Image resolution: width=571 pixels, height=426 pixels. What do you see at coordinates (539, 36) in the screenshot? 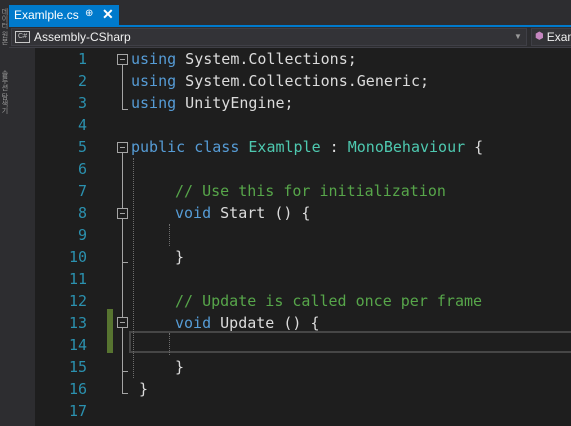
I see `class-member-icon: ⬢` at bounding box center [539, 36].